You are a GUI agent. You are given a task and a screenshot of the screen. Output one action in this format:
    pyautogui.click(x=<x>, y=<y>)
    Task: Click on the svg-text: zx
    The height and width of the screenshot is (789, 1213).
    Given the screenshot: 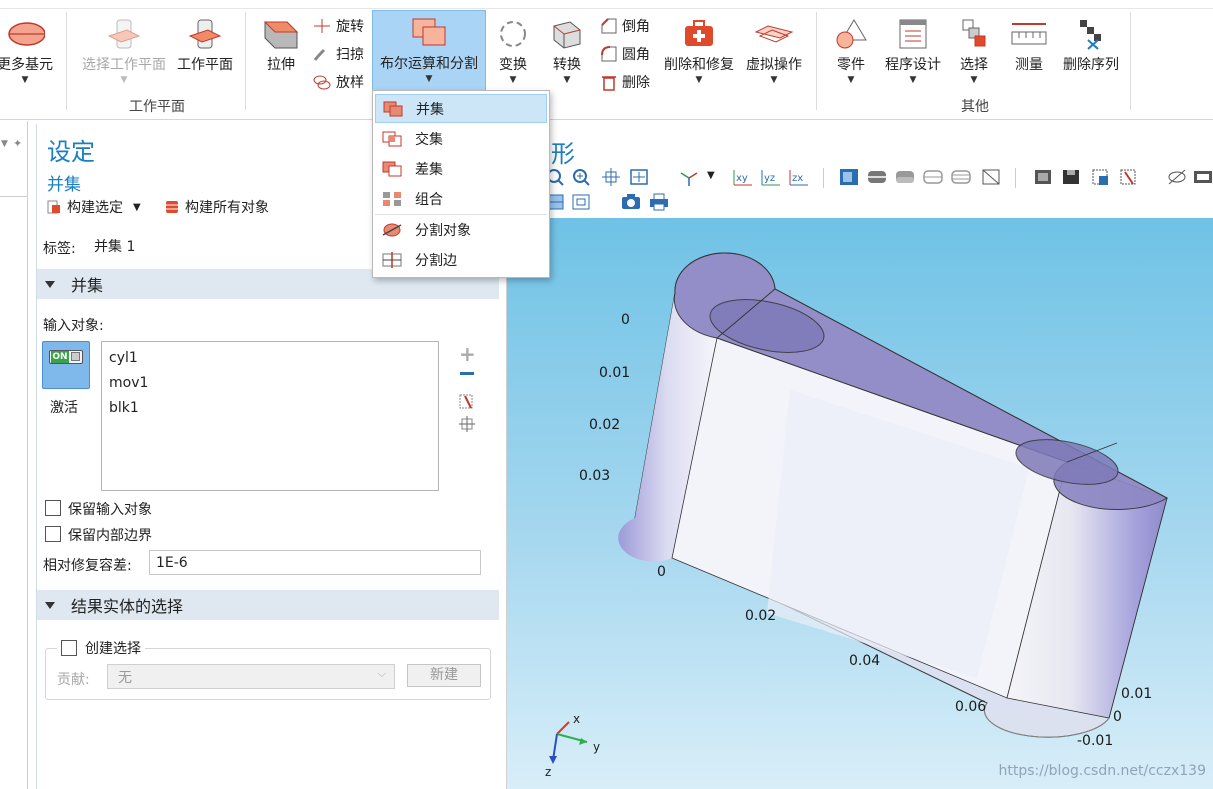 What is the action you would take?
    pyautogui.click(x=797, y=178)
    